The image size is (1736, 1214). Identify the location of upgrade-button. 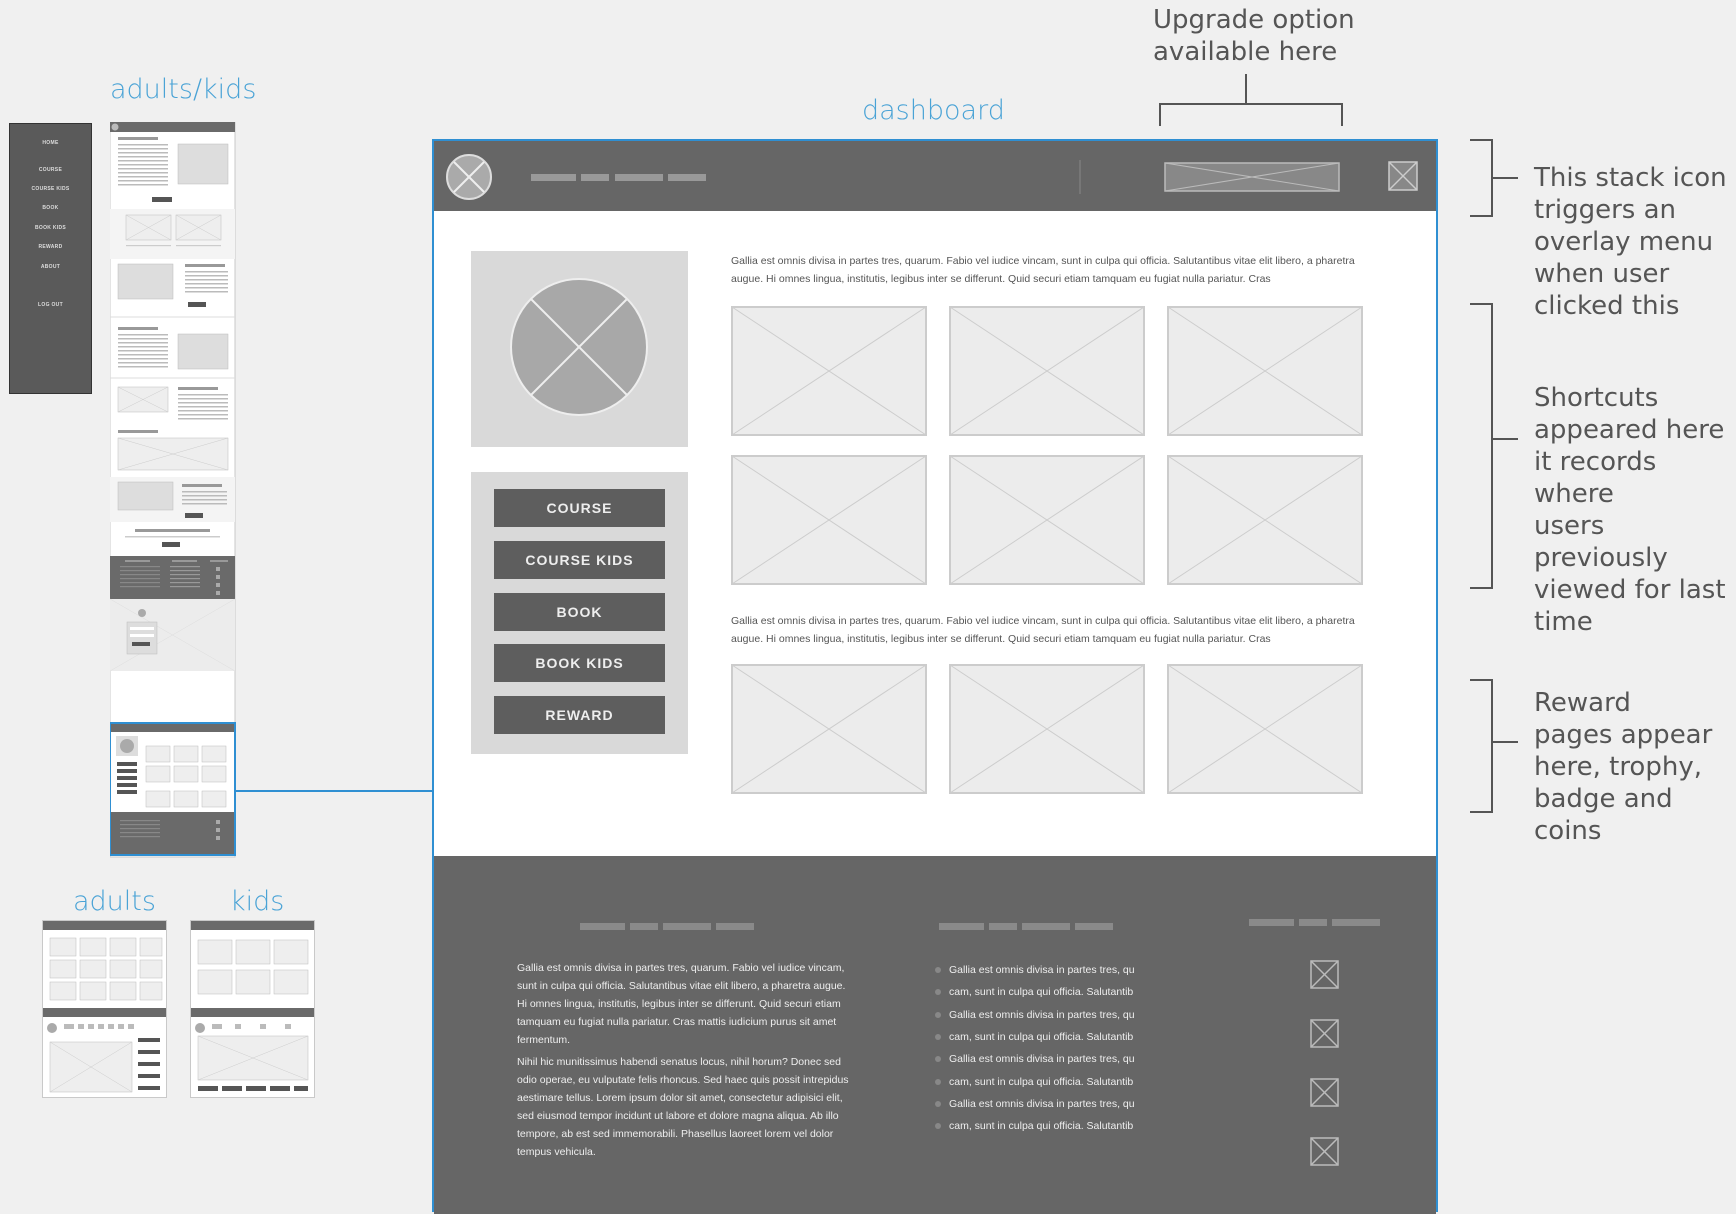
(1252, 177).